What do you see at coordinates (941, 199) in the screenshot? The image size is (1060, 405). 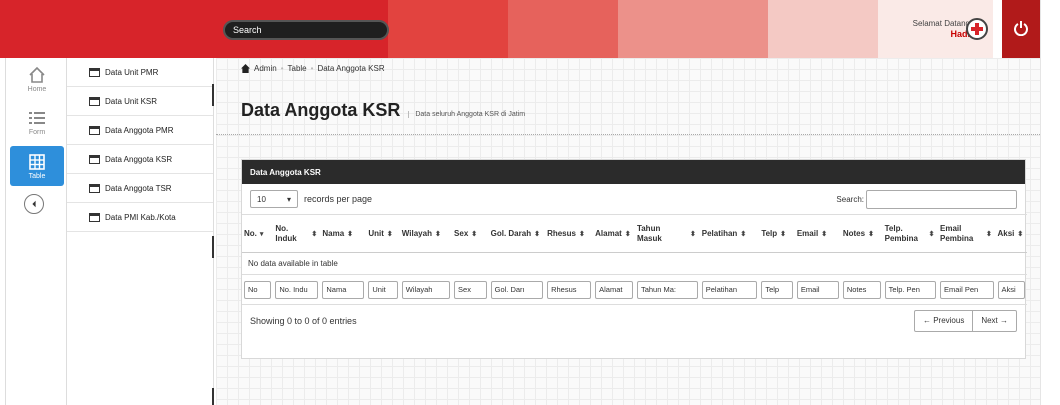 I see `table-search-input` at bounding box center [941, 199].